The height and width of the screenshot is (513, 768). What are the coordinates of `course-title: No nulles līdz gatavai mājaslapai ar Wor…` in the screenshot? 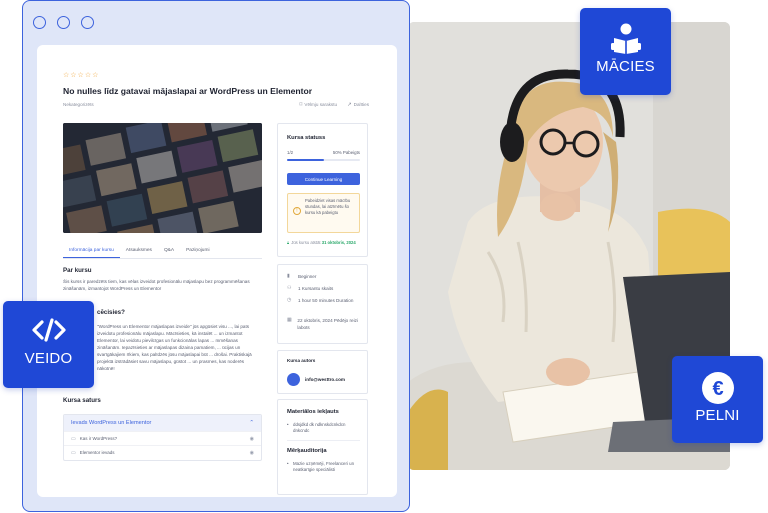 It's located at (188, 91).